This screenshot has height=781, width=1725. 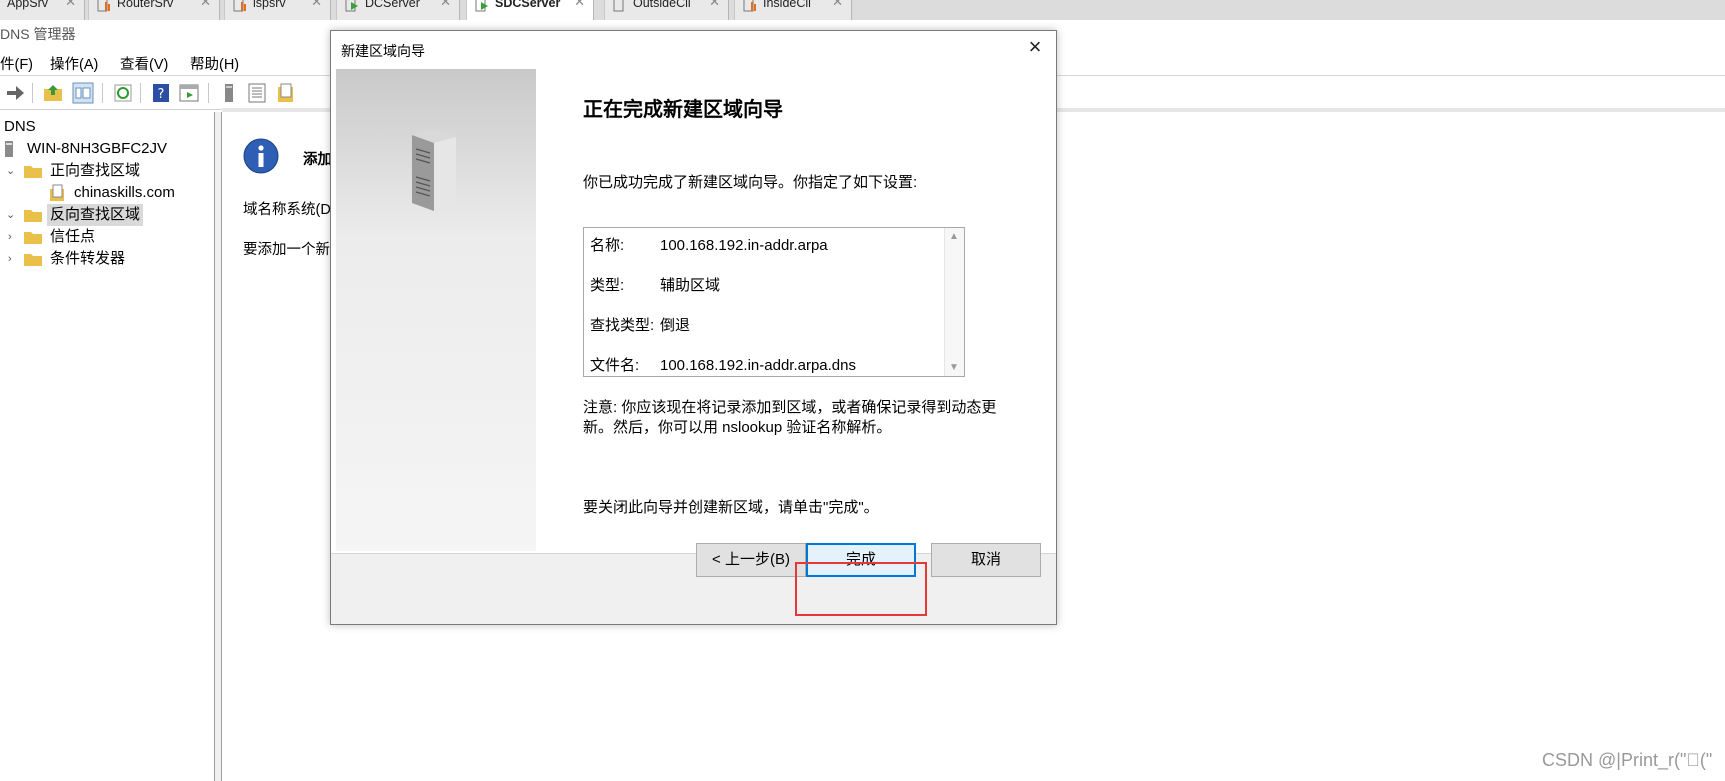 I want to click on tree-item-label: 反向查找区域, so click(x=95, y=215).